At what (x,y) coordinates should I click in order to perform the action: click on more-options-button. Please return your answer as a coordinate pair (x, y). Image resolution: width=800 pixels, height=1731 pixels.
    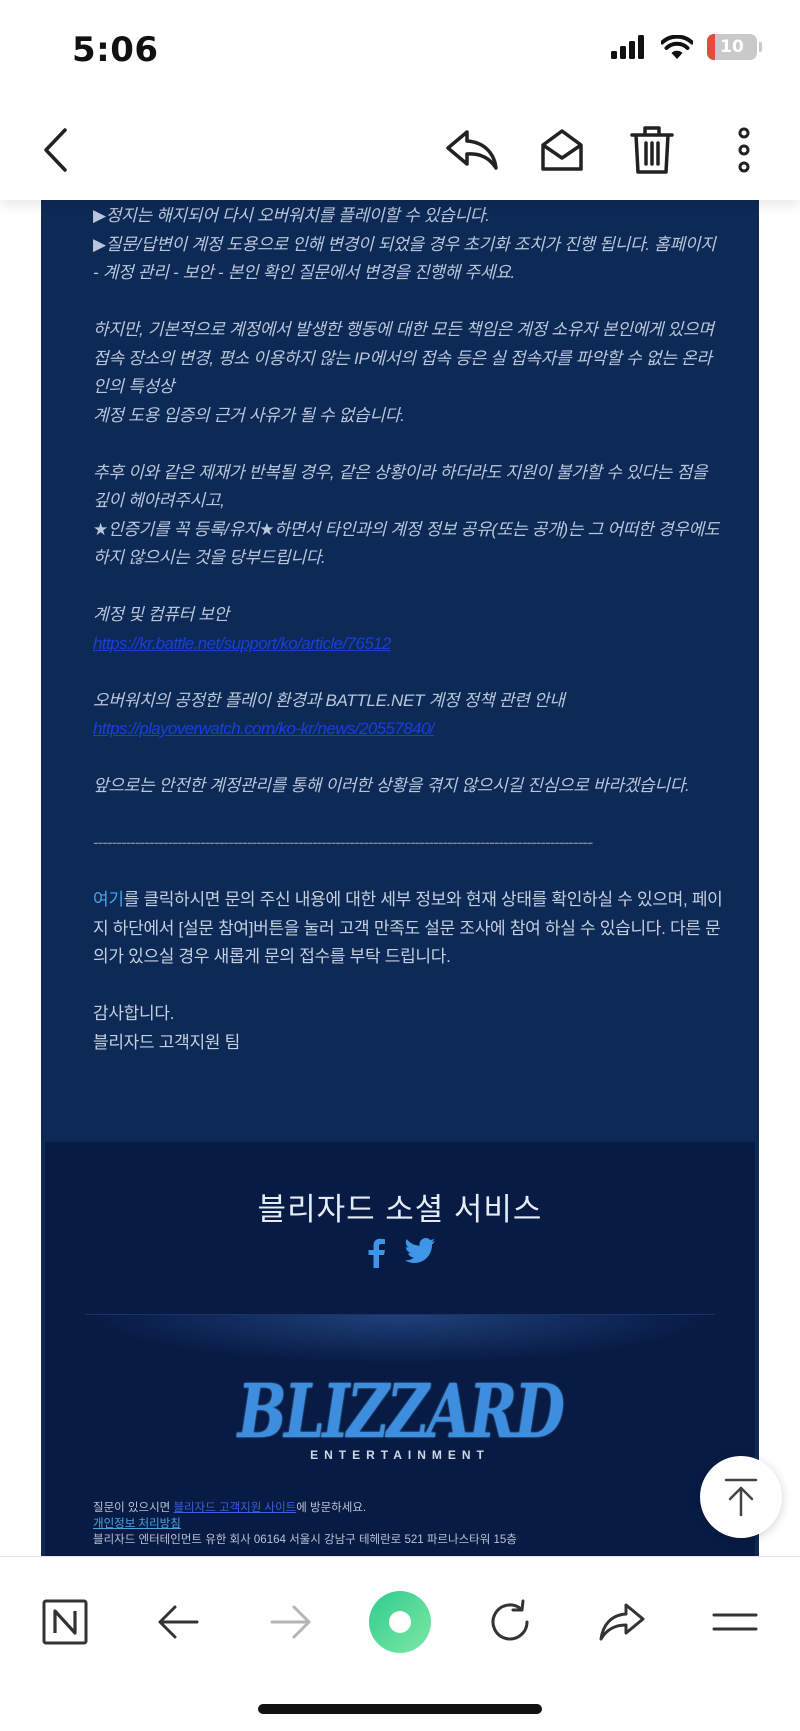
    Looking at the image, I should click on (744, 150).